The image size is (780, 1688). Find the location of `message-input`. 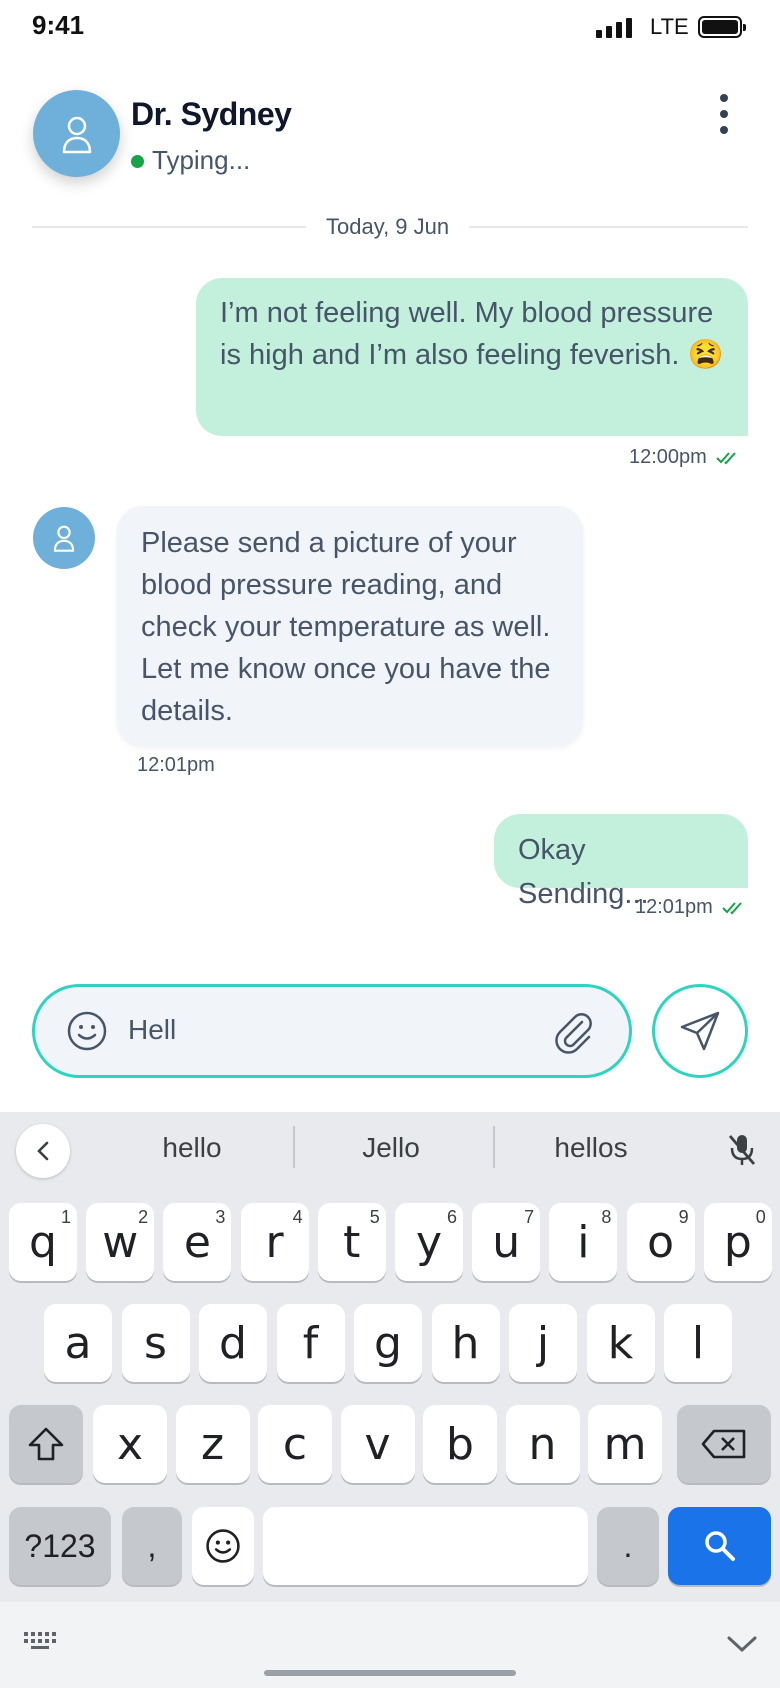

message-input is located at coordinates (332, 1031).